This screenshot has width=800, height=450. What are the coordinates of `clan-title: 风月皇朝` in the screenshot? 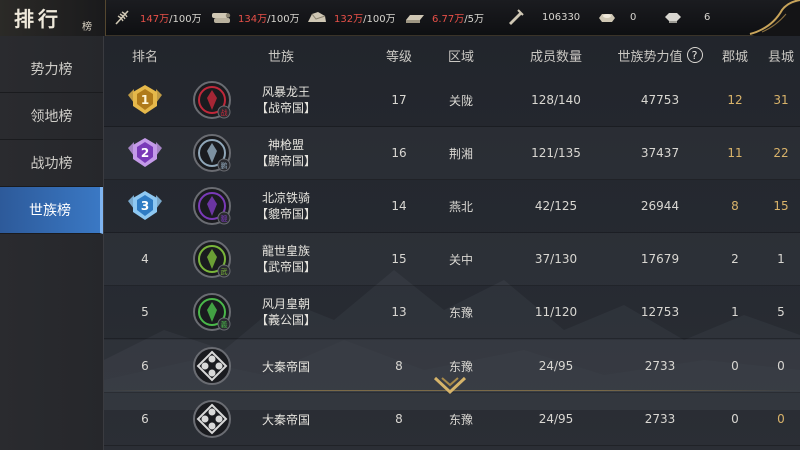 It's located at (285, 304).